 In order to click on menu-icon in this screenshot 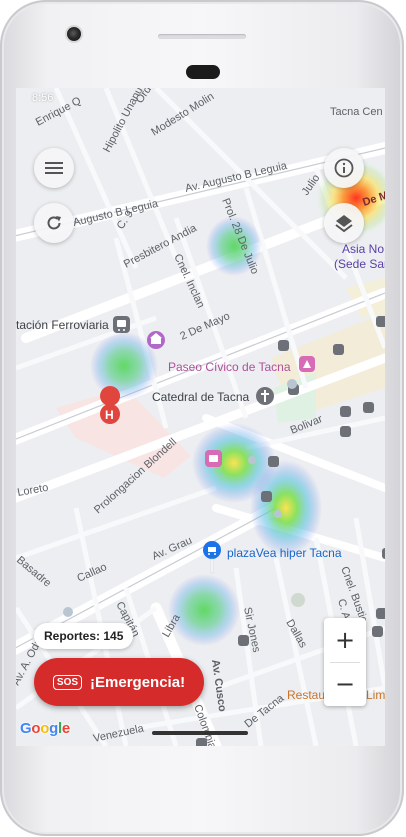, I will do `click(54, 168)`.